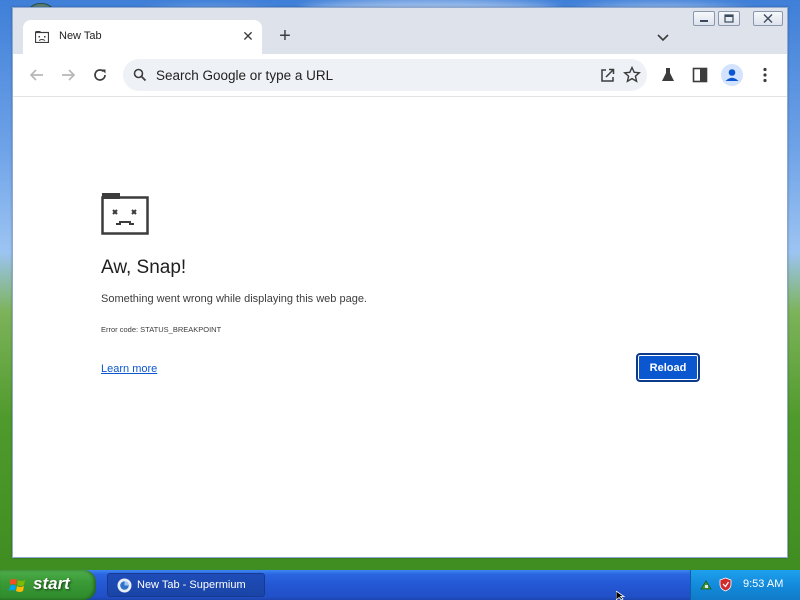  I want to click on mouse-cursor-icon, so click(621, 595).